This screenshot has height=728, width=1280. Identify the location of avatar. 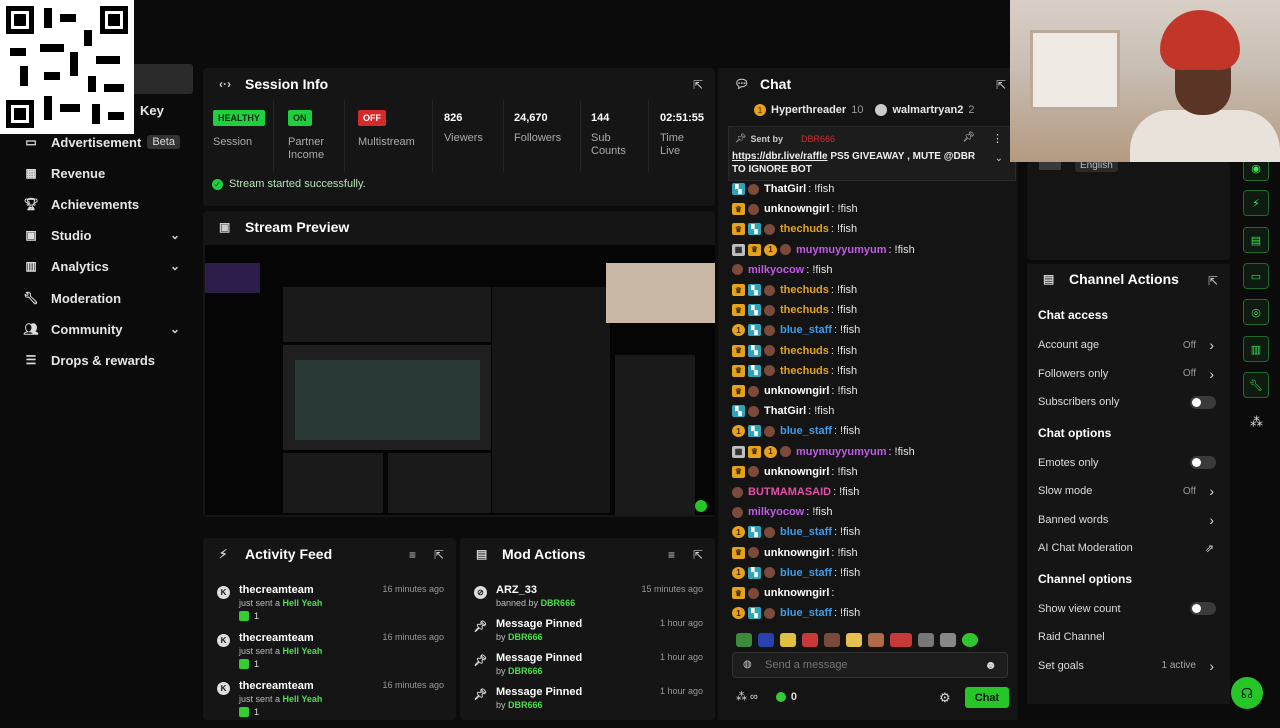
(769, 229).